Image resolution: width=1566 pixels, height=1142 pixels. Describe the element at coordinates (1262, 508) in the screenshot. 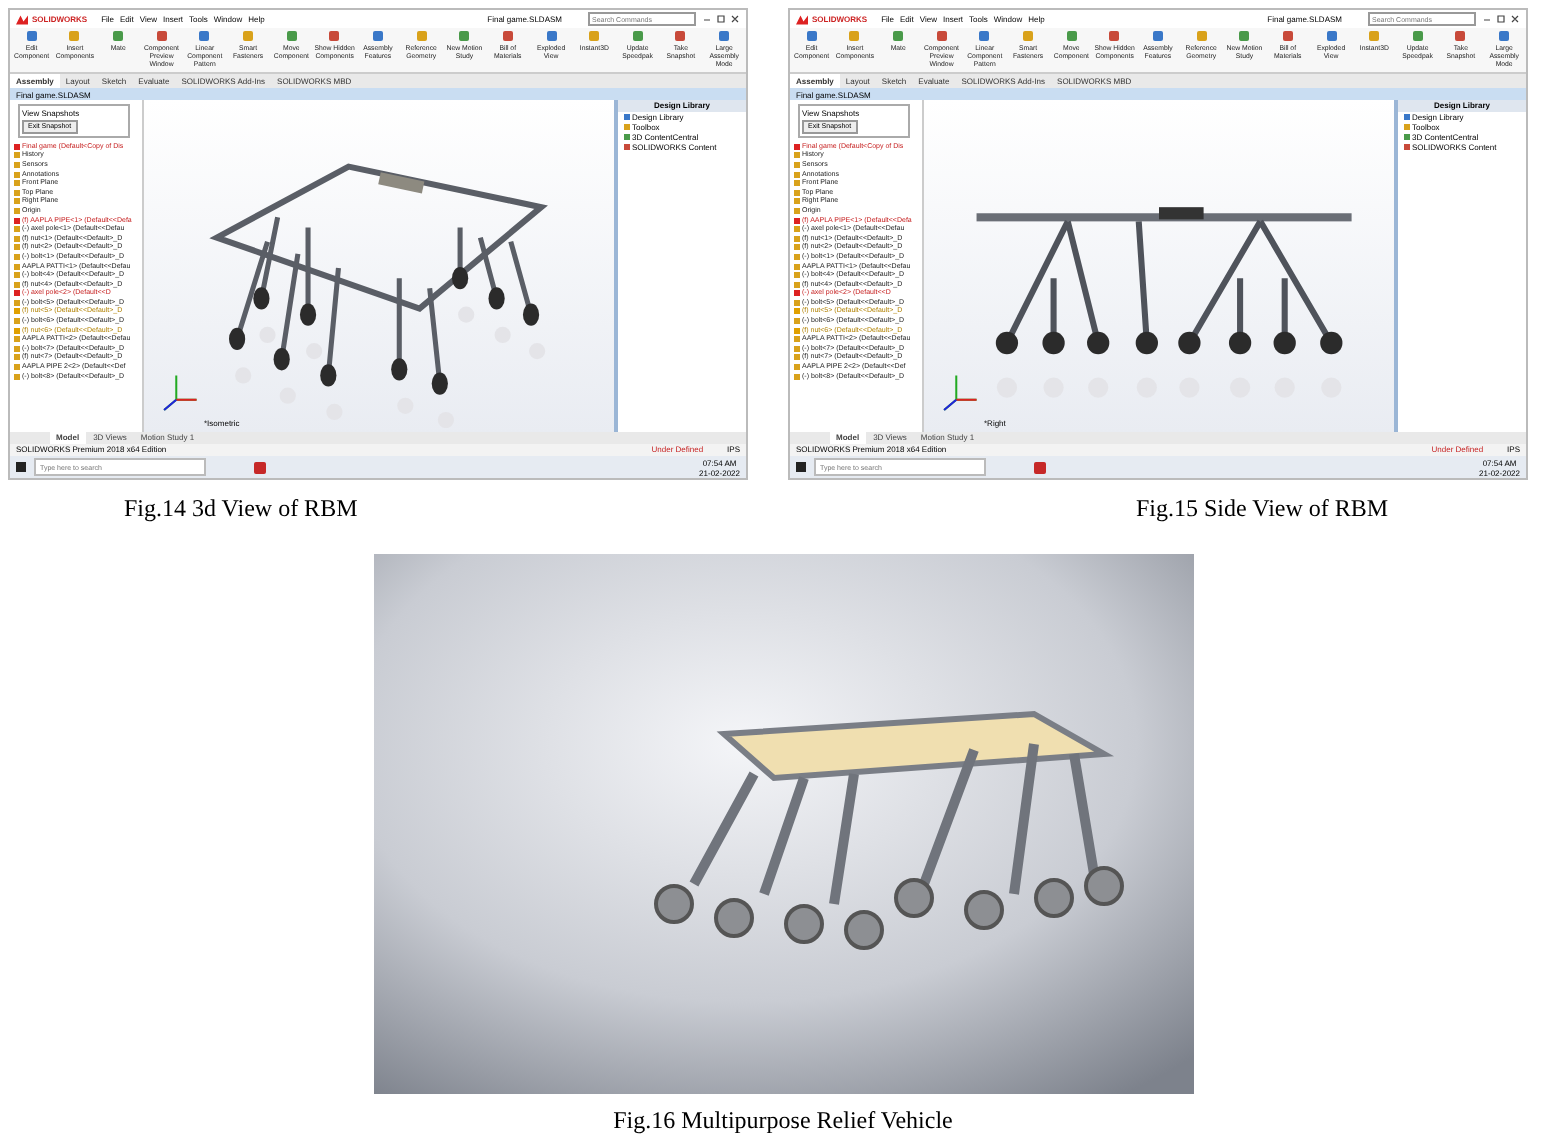

I see `figure-caption: Fig.15 Side View of RBM` at that location.